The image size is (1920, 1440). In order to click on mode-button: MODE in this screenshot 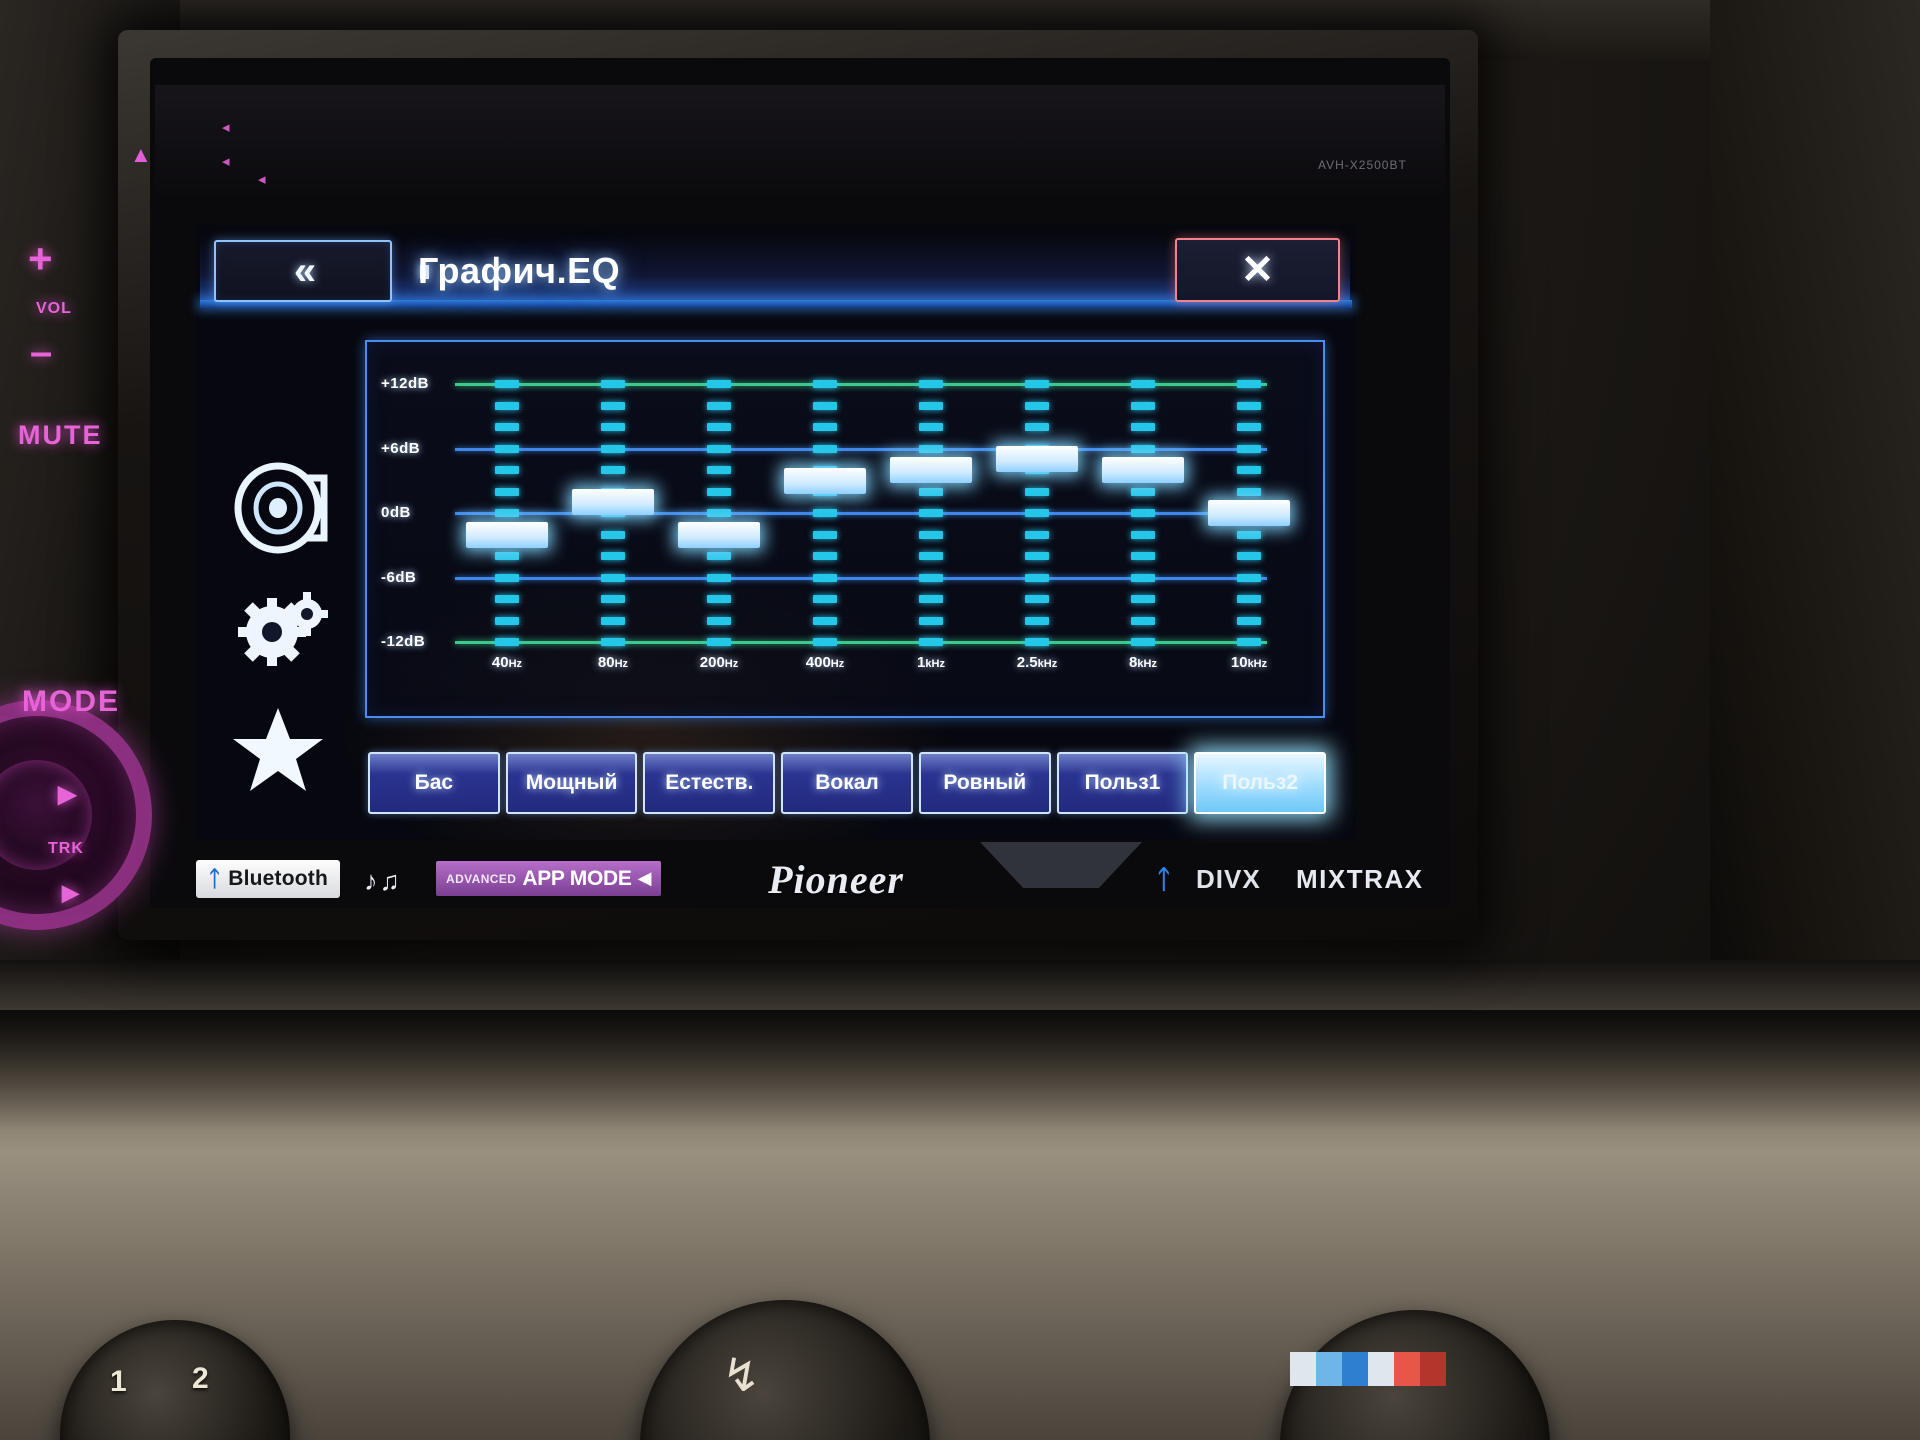, I will do `click(71, 702)`.